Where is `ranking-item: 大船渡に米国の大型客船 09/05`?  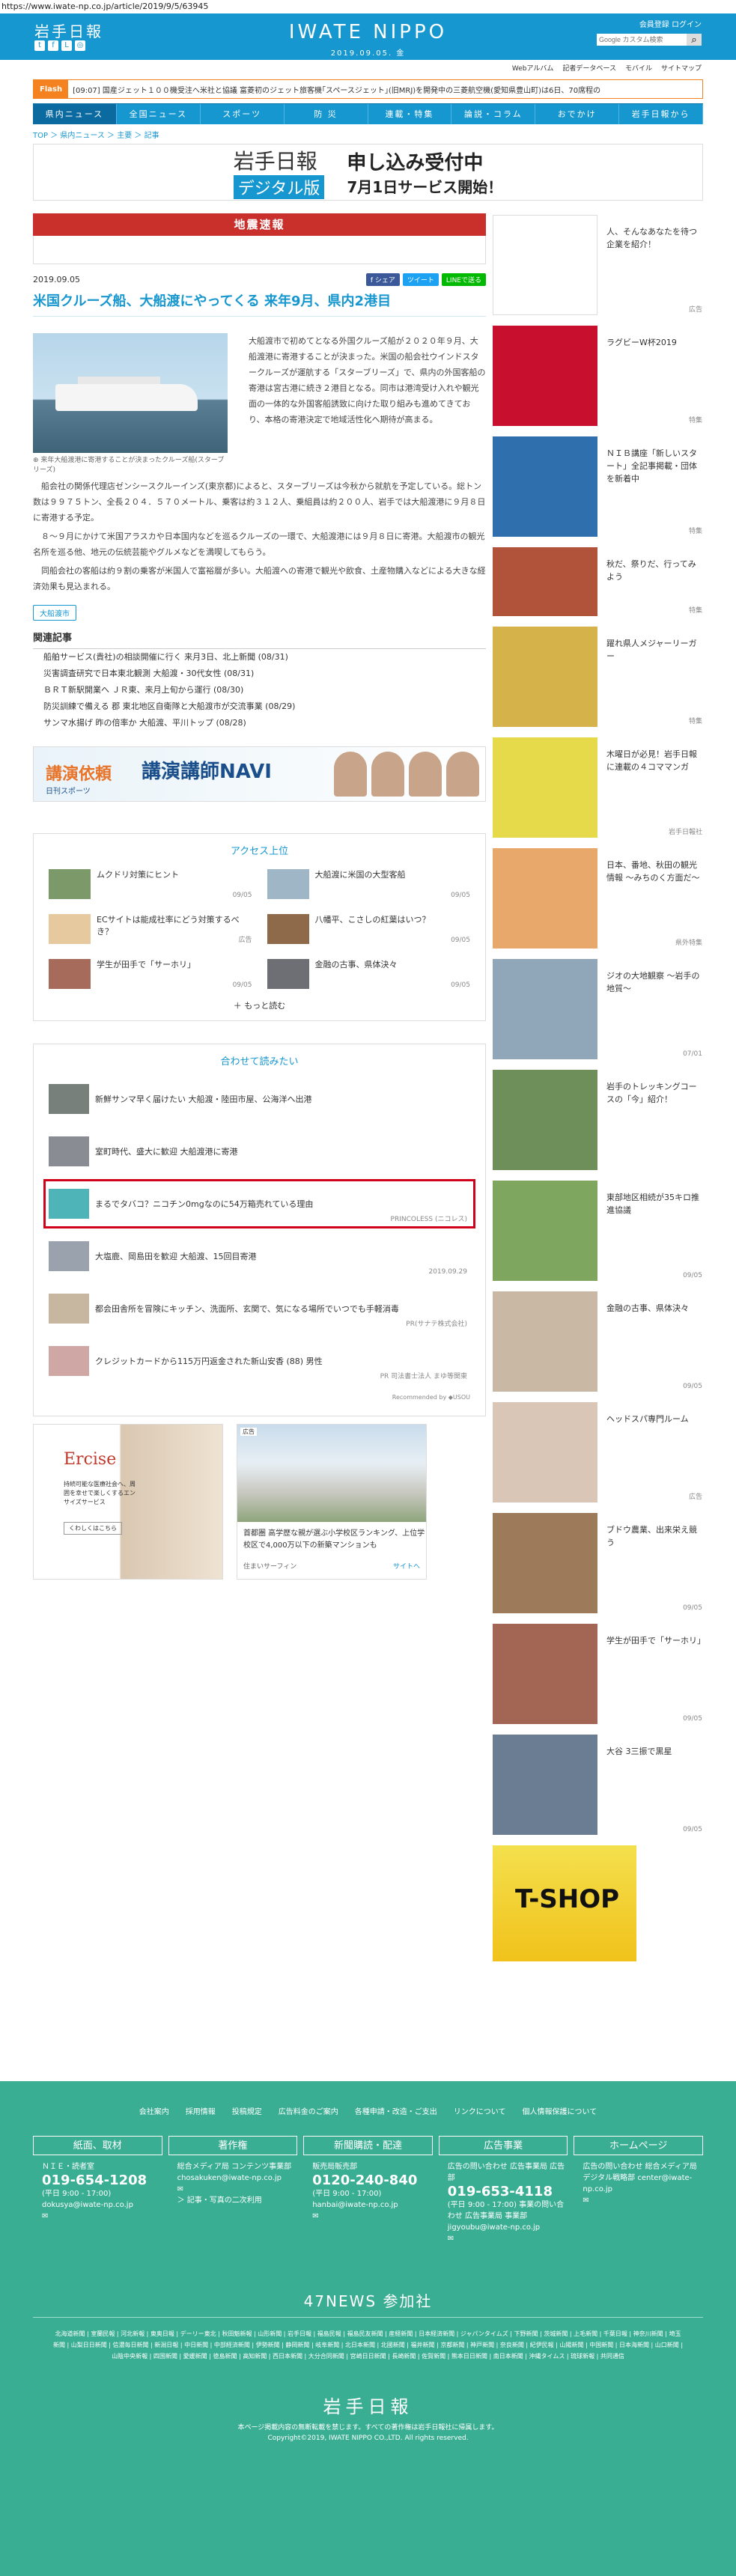
ranking-item: 大船渡に米国の大型客船 09/05 is located at coordinates (368, 884).